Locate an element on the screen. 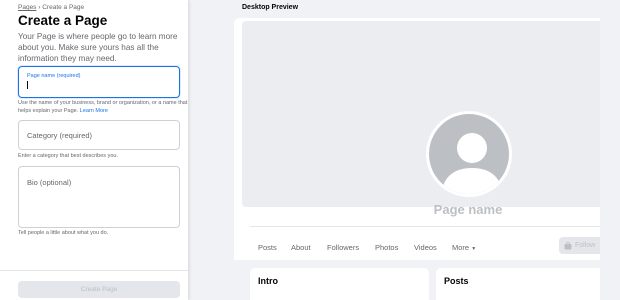 Image resolution: width=620 pixels, height=300 pixels. breadcrumb: Pages › Create a Page is located at coordinates (51, 7).